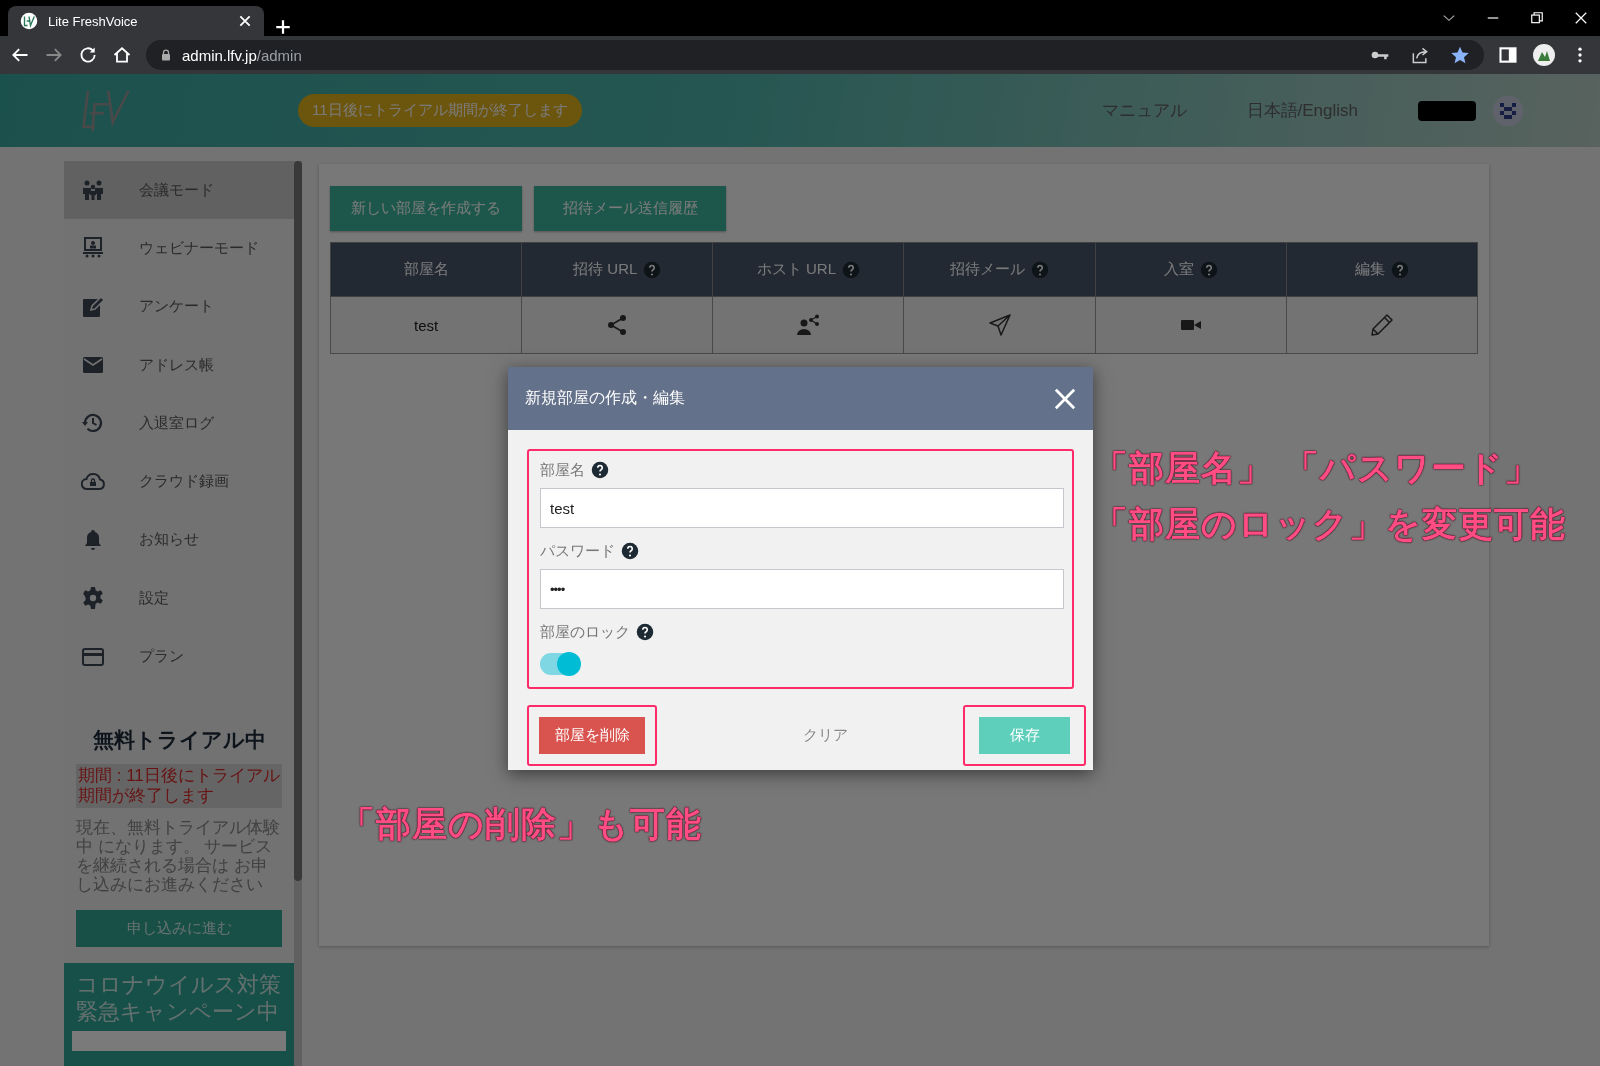  Describe the element at coordinates (808, 325) in the screenshot. I see `person-share-icon` at that location.